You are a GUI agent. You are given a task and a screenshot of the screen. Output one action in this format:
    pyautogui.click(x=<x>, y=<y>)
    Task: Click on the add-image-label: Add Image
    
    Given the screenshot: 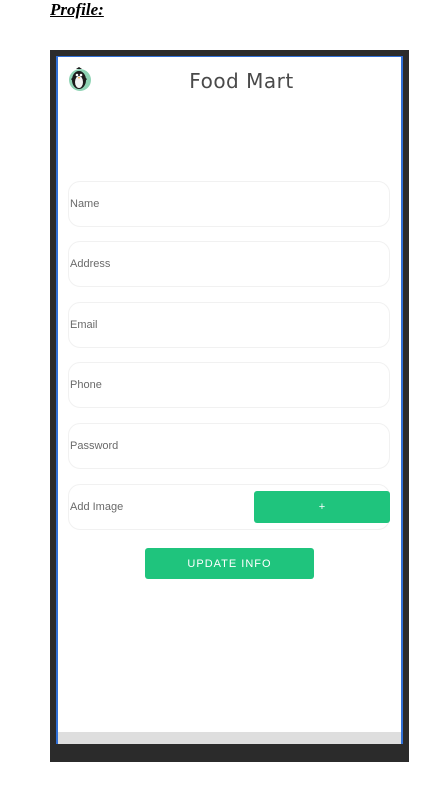 What is the action you would take?
    pyautogui.click(x=97, y=507)
    